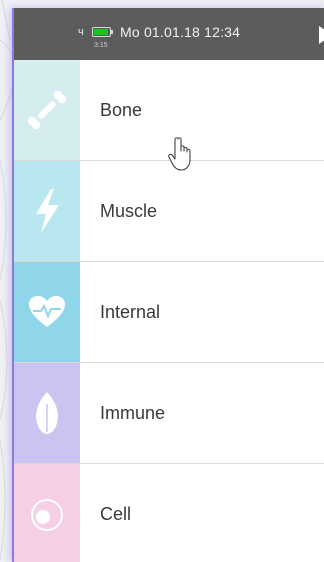 This screenshot has height=562, width=324. I want to click on bone-tile, so click(47, 110).